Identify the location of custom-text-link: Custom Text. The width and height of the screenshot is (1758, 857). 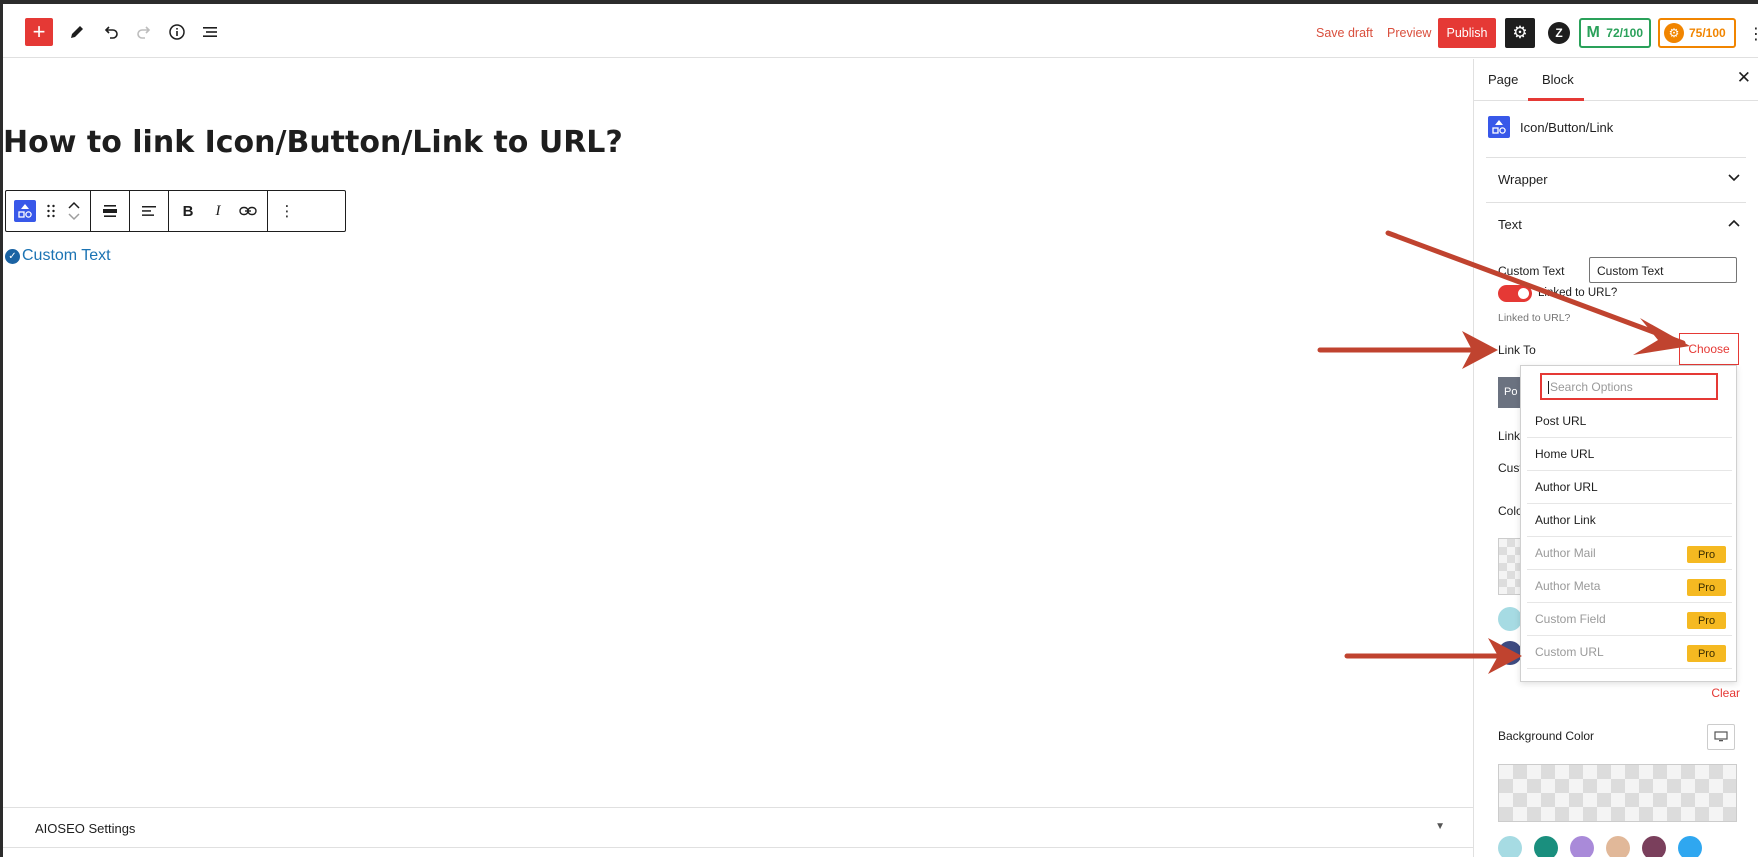
(66, 256).